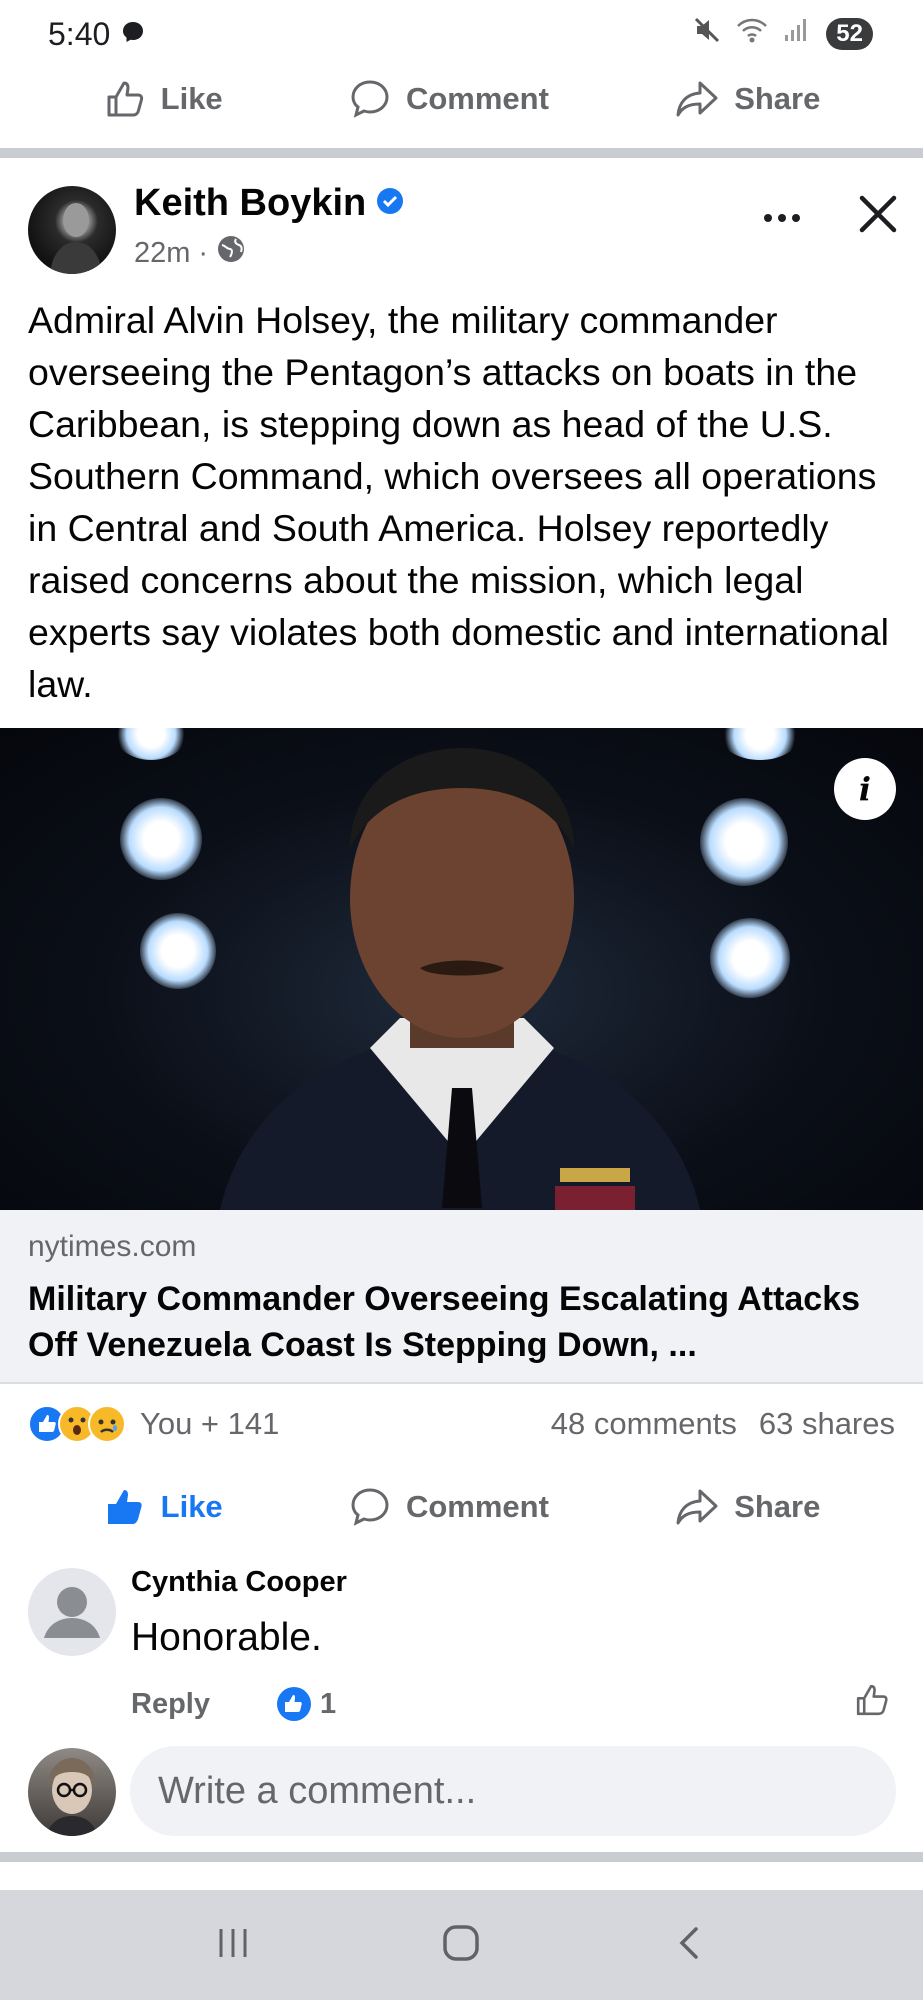 The width and height of the screenshot is (923, 2000). Describe the element at coordinates (390, 203) in the screenshot. I see `verified-badge-icon` at that location.